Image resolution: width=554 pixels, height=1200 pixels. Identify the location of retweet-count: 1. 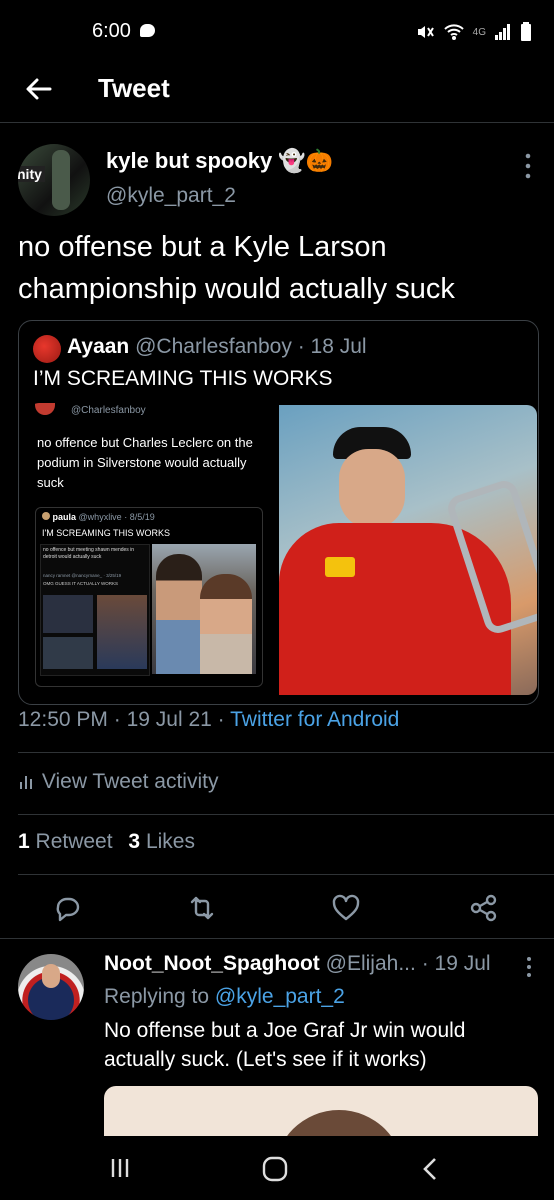
(24, 841).